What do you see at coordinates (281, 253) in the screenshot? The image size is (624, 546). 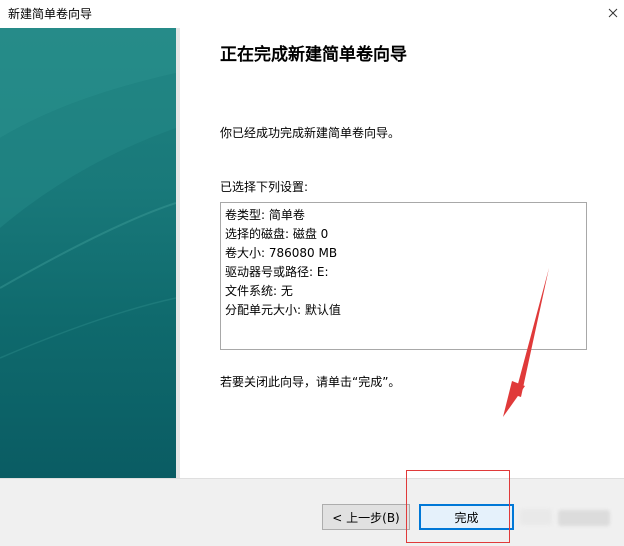 I see `settings-line: 卷大小: 786080 MB` at bounding box center [281, 253].